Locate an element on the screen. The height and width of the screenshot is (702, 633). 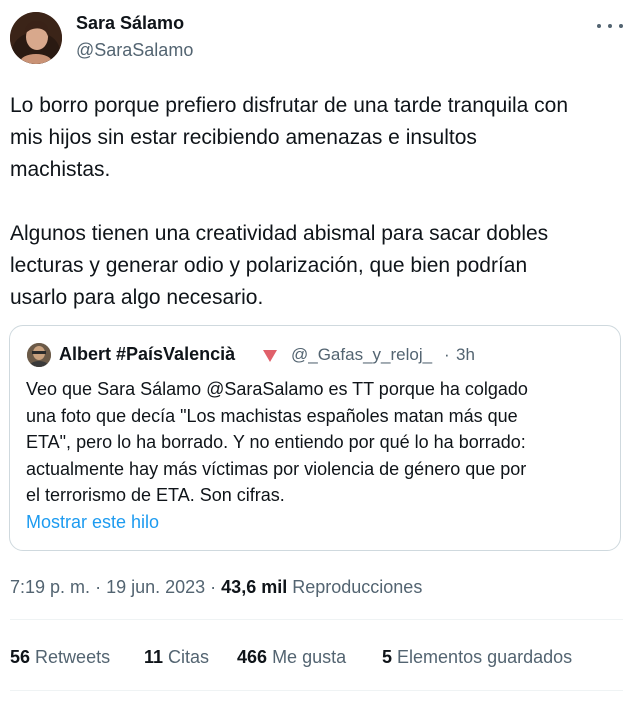
quote-author-name: Albert #PaísValencià is located at coordinates (147, 354).